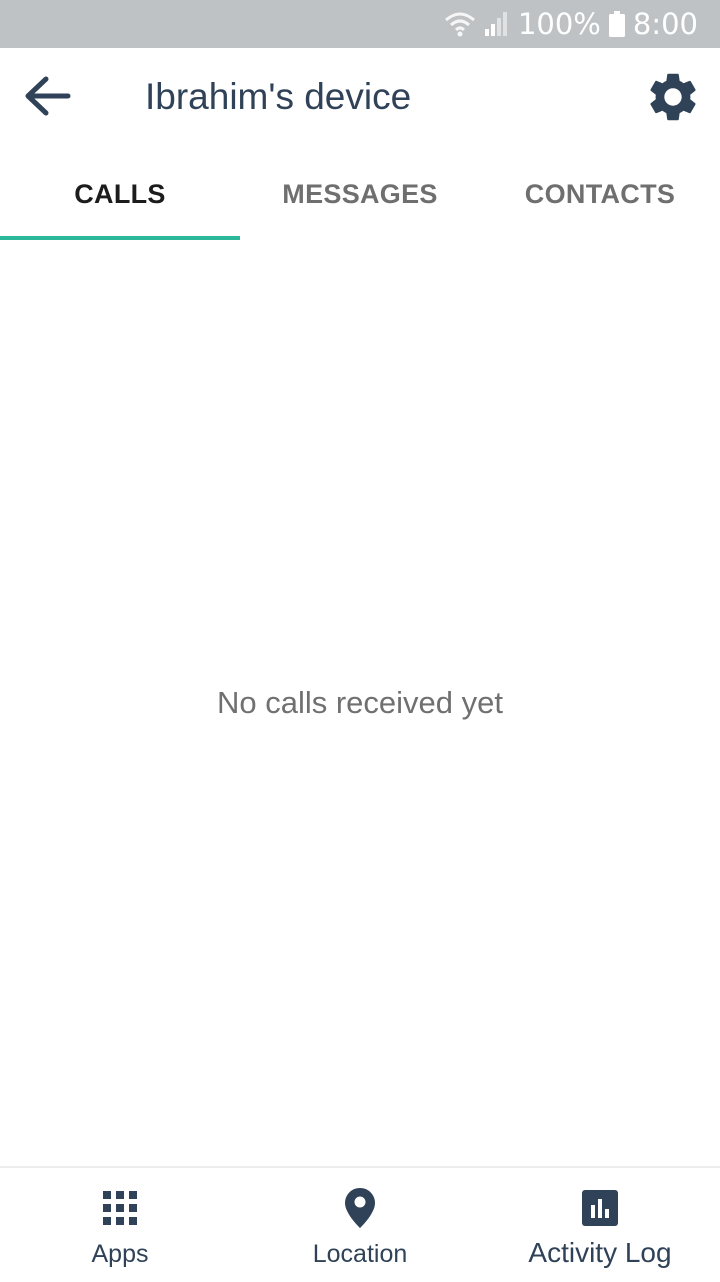 This screenshot has width=720, height=1282. I want to click on bottom-nav: Apps Location Activity Log, so click(360, 1224).